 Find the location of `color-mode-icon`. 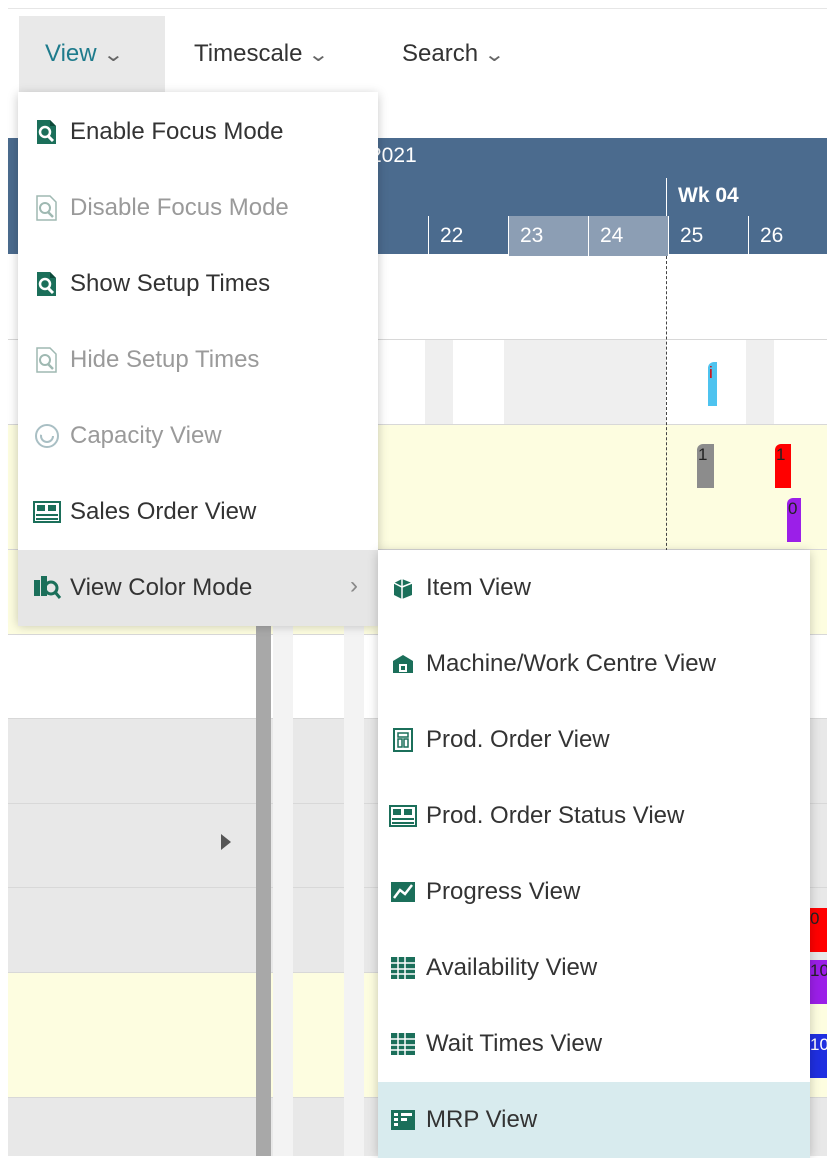

color-mode-icon is located at coordinates (47, 588).